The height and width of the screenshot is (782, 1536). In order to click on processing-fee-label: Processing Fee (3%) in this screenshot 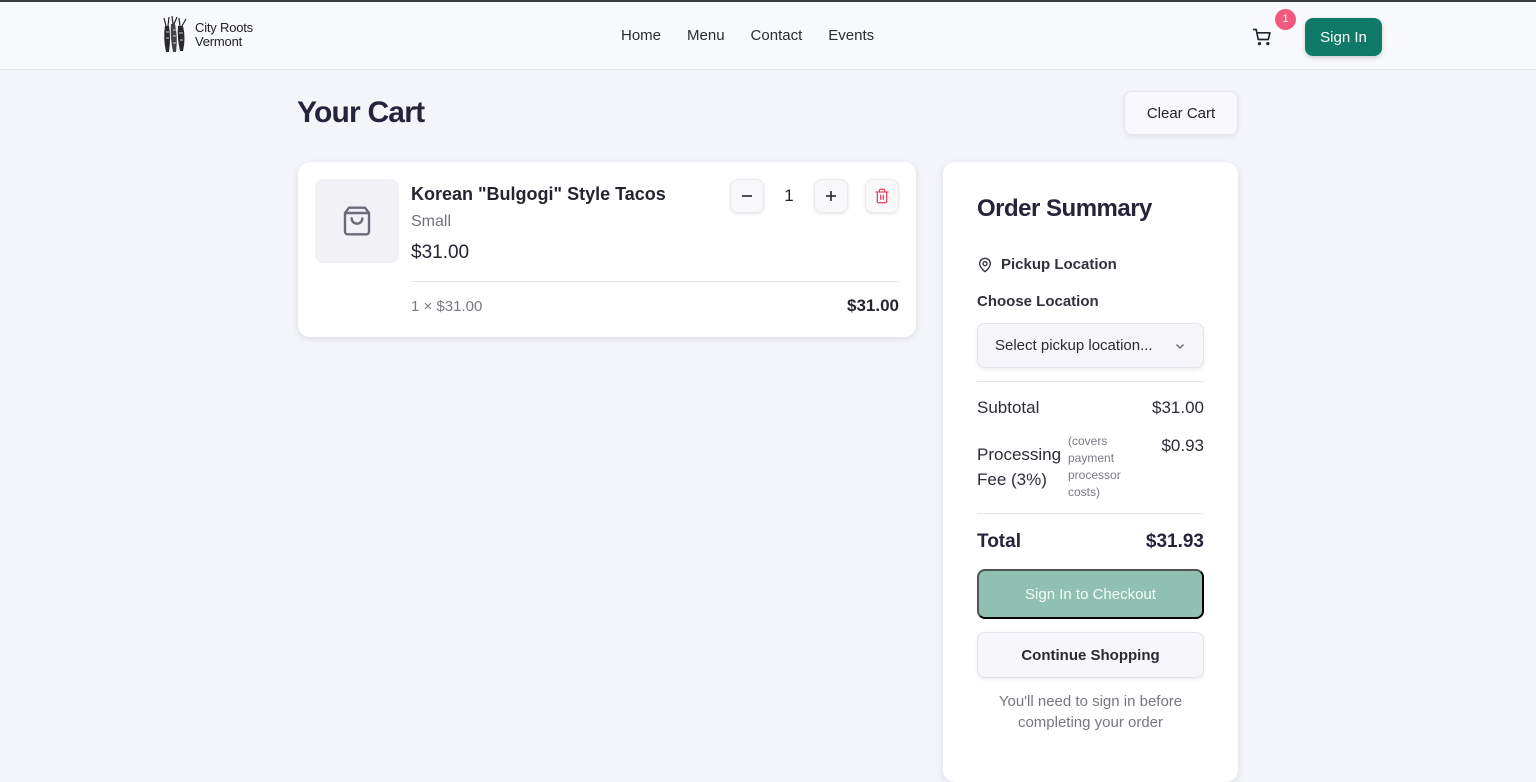, I will do `click(1019, 467)`.